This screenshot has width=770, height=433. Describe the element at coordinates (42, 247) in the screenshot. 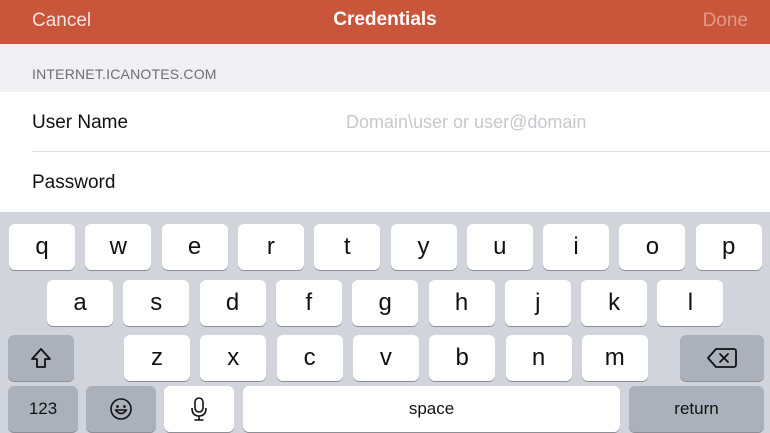

I see `key-q: q` at that location.